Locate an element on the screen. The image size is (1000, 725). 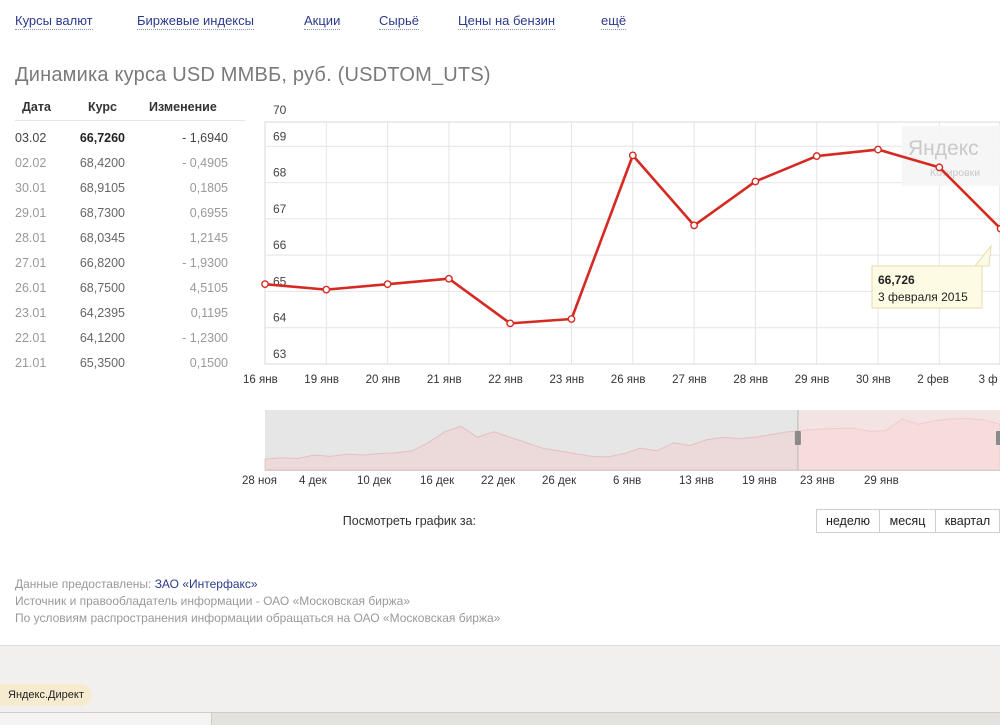
table-row: 22.01 64,1200 - 1,2300 is located at coordinates (130, 339).